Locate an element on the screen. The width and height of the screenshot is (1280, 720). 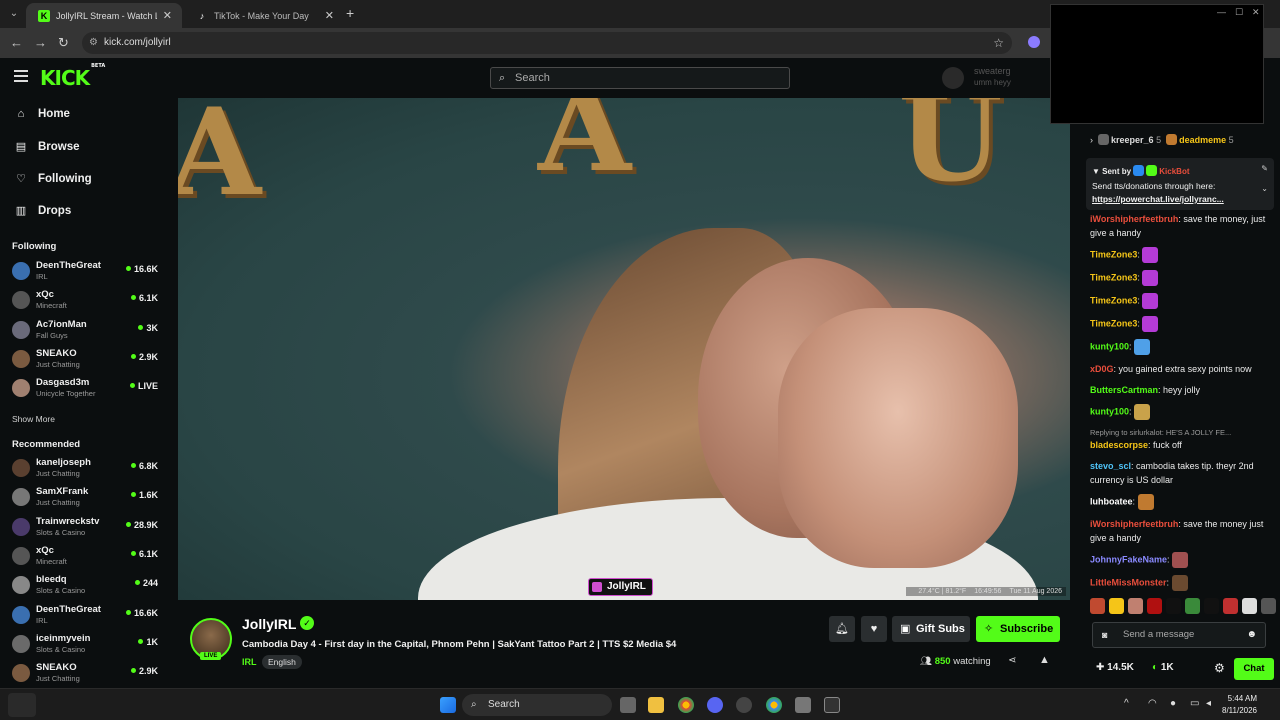
stream-category: IRL is located at coordinates (249, 662).